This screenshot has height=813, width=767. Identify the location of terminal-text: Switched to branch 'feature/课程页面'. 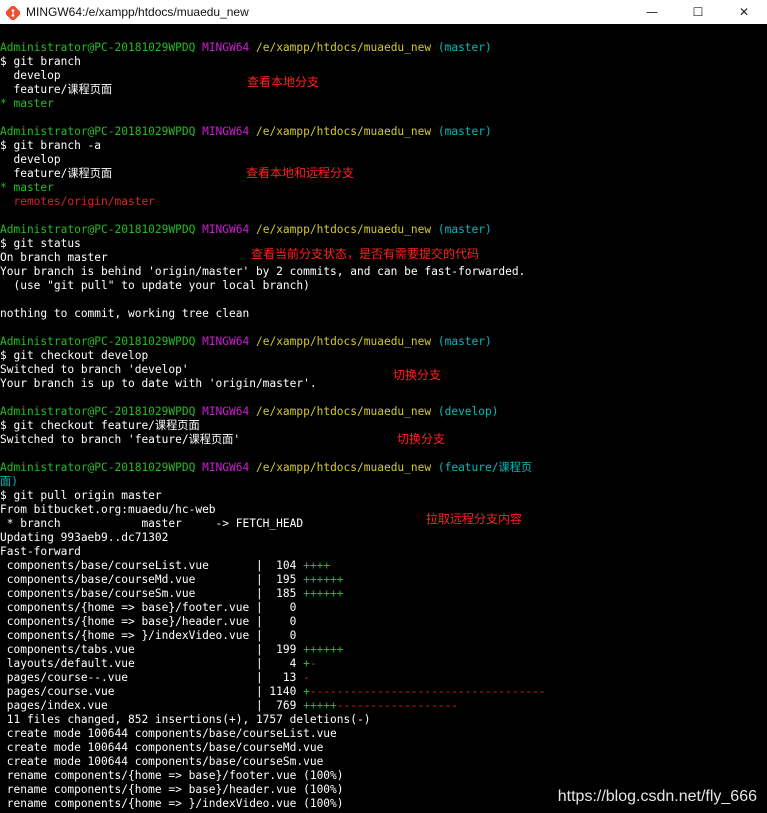
(120, 439).